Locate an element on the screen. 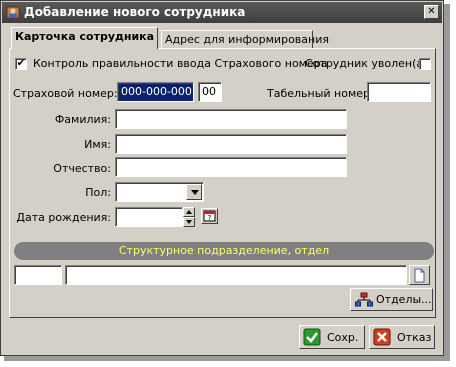 The height and width of the screenshot is (367, 456). tab-label: Адрес для информирования is located at coordinates (247, 39).